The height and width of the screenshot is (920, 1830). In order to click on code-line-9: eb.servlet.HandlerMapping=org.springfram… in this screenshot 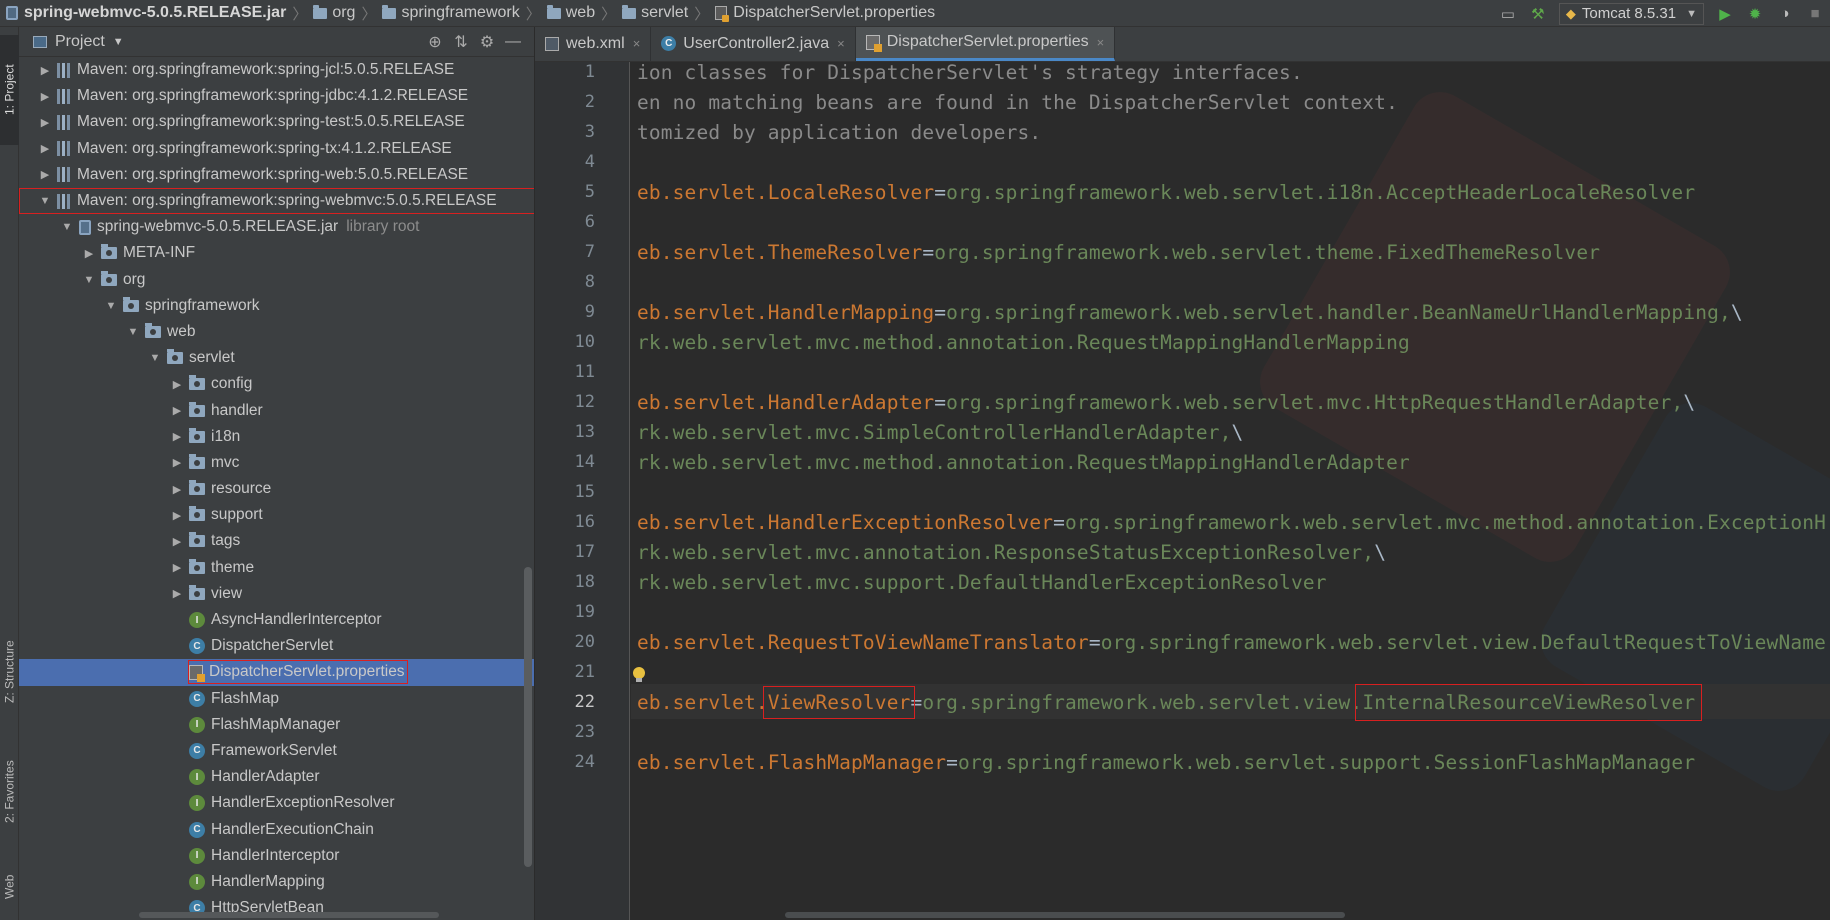, I will do `click(1190, 312)`.